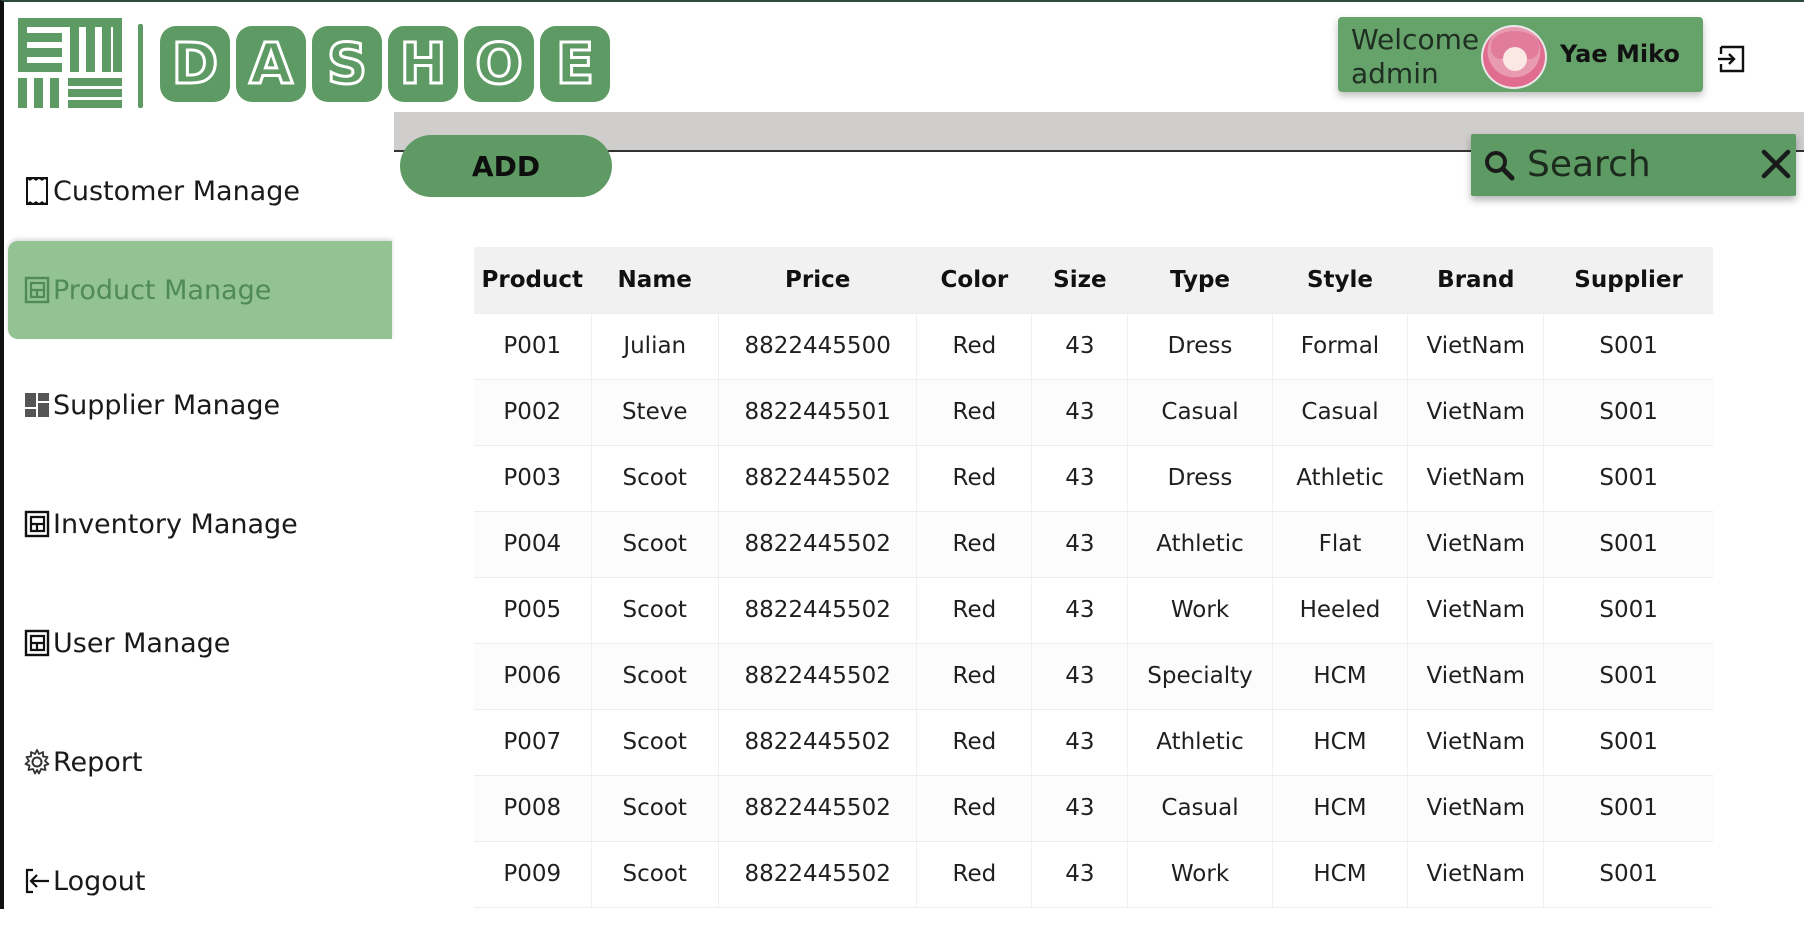  Describe the element at coordinates (533, 280) in the screenshot. I see `column-header: Product` at that location.